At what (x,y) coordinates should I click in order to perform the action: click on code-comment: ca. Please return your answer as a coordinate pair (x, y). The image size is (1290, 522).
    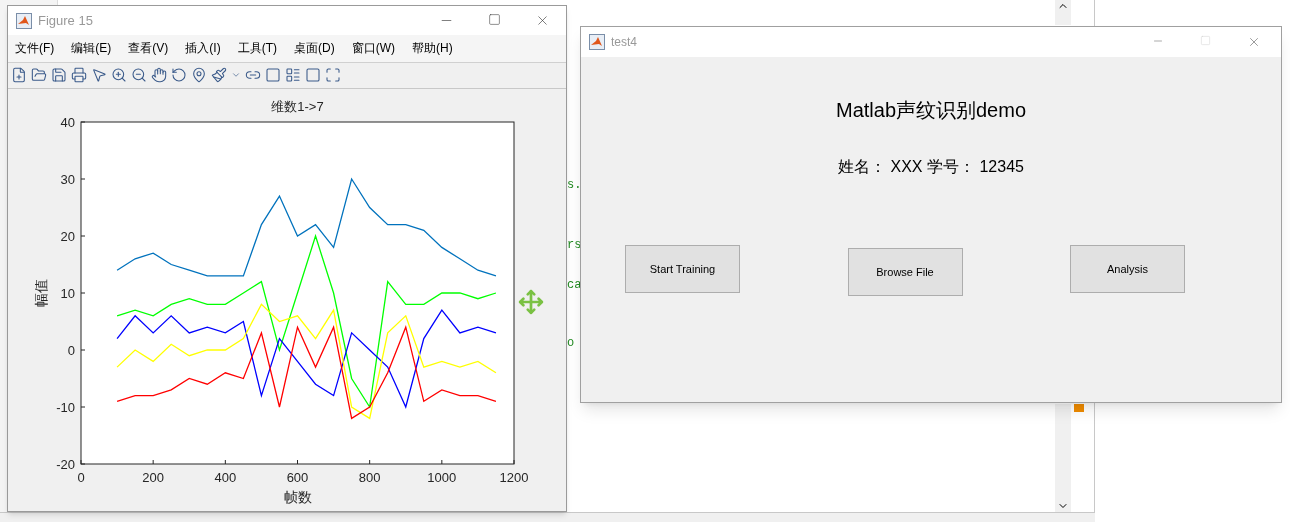
    Looking at the image, I should click on (574, 285).